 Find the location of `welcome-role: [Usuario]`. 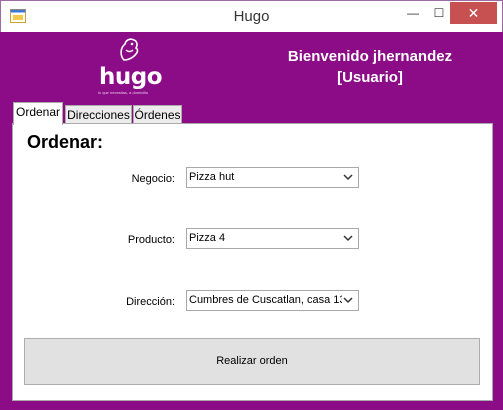

welcome-role: [Usuario] is located at coordinates (370, 77).